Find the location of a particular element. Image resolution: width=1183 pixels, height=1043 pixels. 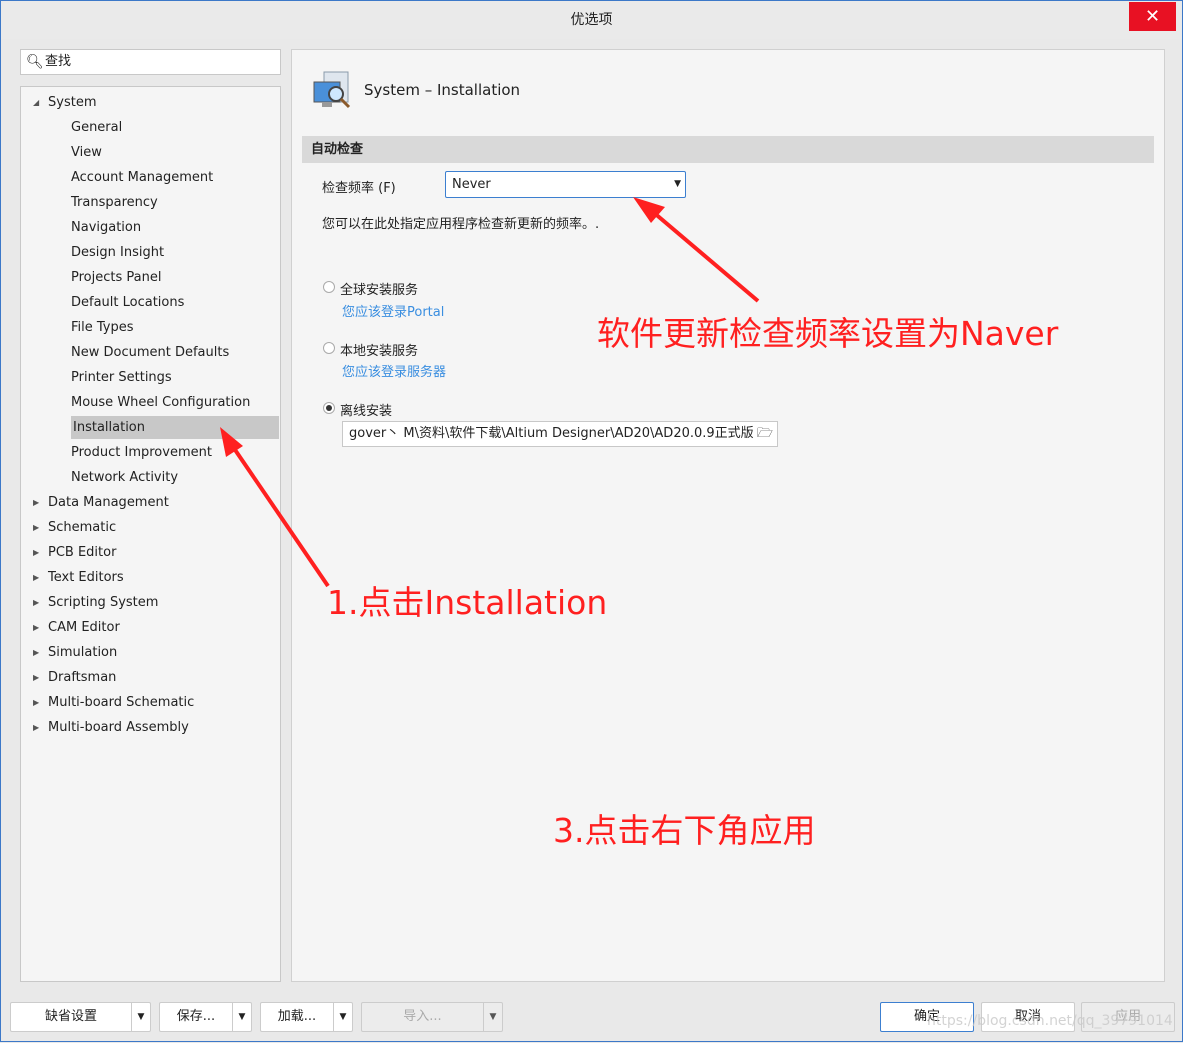

arrow-to-installation is located at coordinates (278, 513).